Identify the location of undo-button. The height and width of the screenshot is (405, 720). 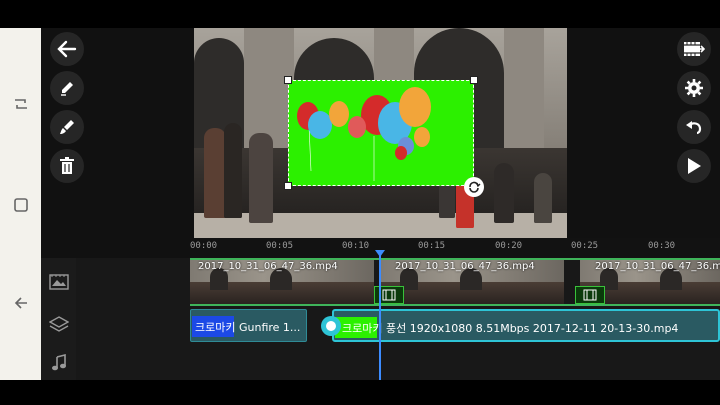
(694, 127).